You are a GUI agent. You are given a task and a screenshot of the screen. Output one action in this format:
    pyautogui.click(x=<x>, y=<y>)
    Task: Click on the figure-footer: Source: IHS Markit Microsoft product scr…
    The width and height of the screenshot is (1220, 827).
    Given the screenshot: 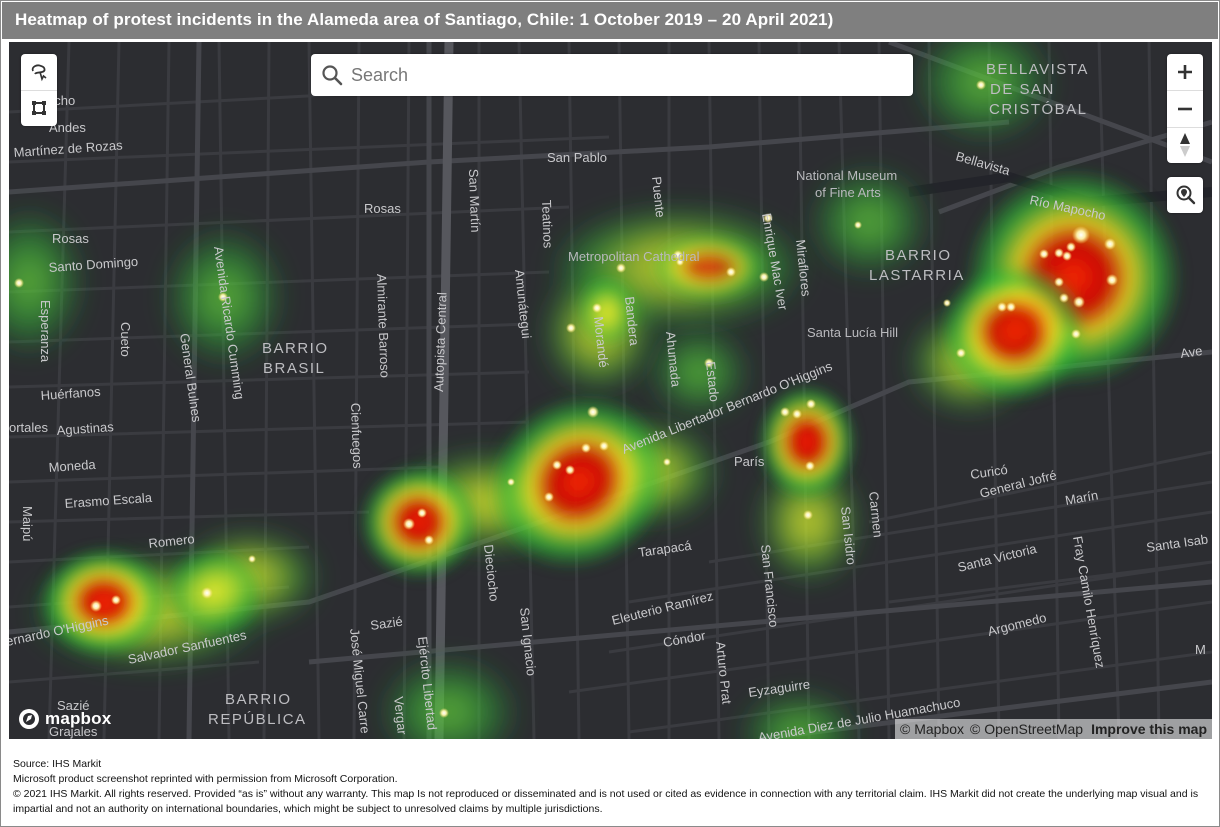 What is the action you would take?
    pyautogui.click(x=610, y=787)
    